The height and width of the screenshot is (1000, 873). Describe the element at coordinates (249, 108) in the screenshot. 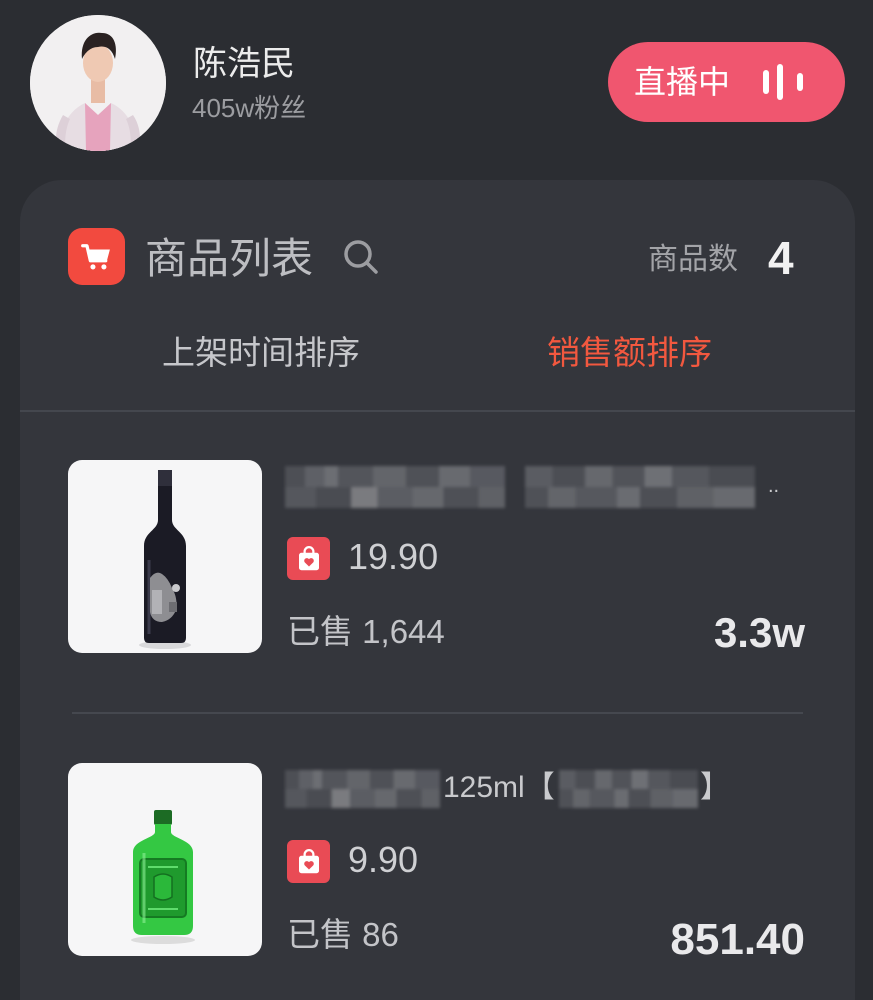

I see `fan-count: 405w粉丝` at that location.